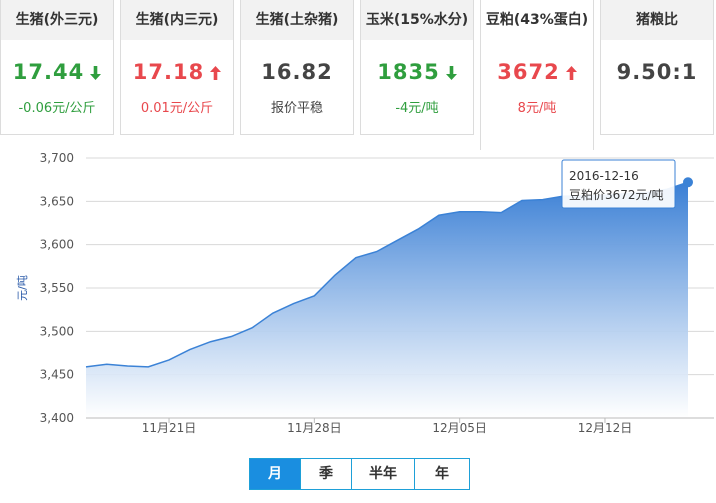 Image resolution: width=716 pixels, height=503 pixels. Describe the element at coordinates (314, 428) in the screenshot. I see `x-tick-label: 11月28日` at that location.